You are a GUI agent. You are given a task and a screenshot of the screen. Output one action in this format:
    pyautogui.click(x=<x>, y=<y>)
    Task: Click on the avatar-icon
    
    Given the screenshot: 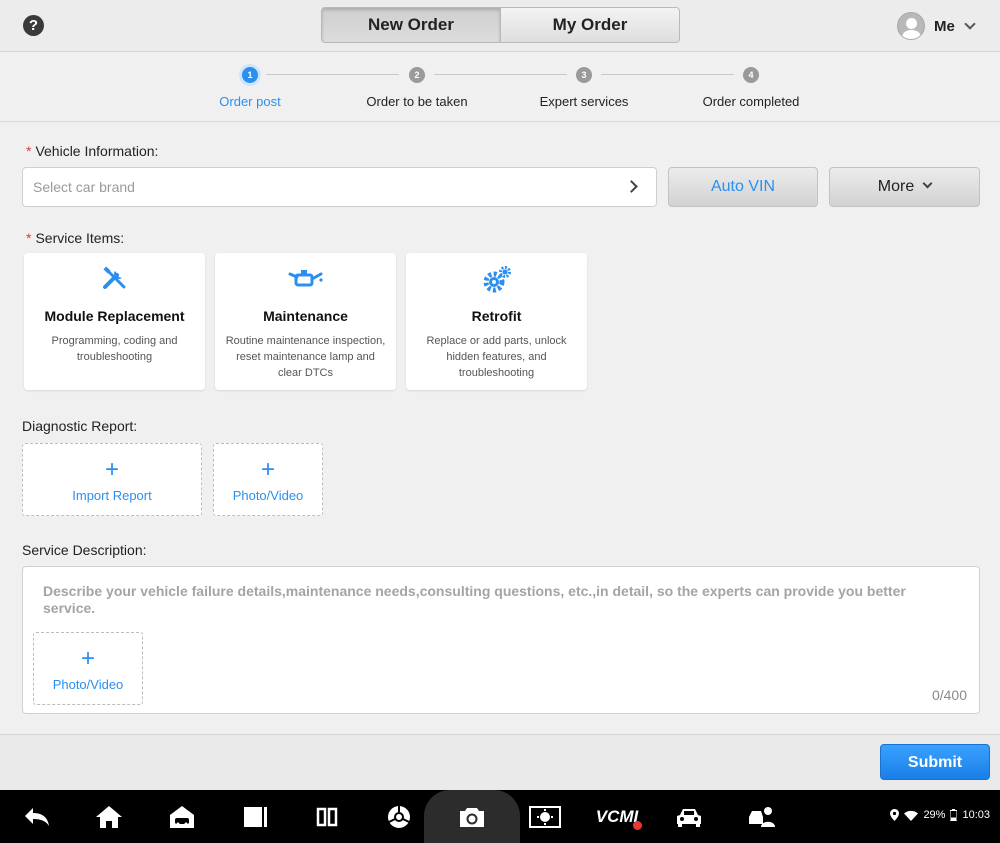 What is the action you would take?
    pyautogui.click(x=911, y=26)
    